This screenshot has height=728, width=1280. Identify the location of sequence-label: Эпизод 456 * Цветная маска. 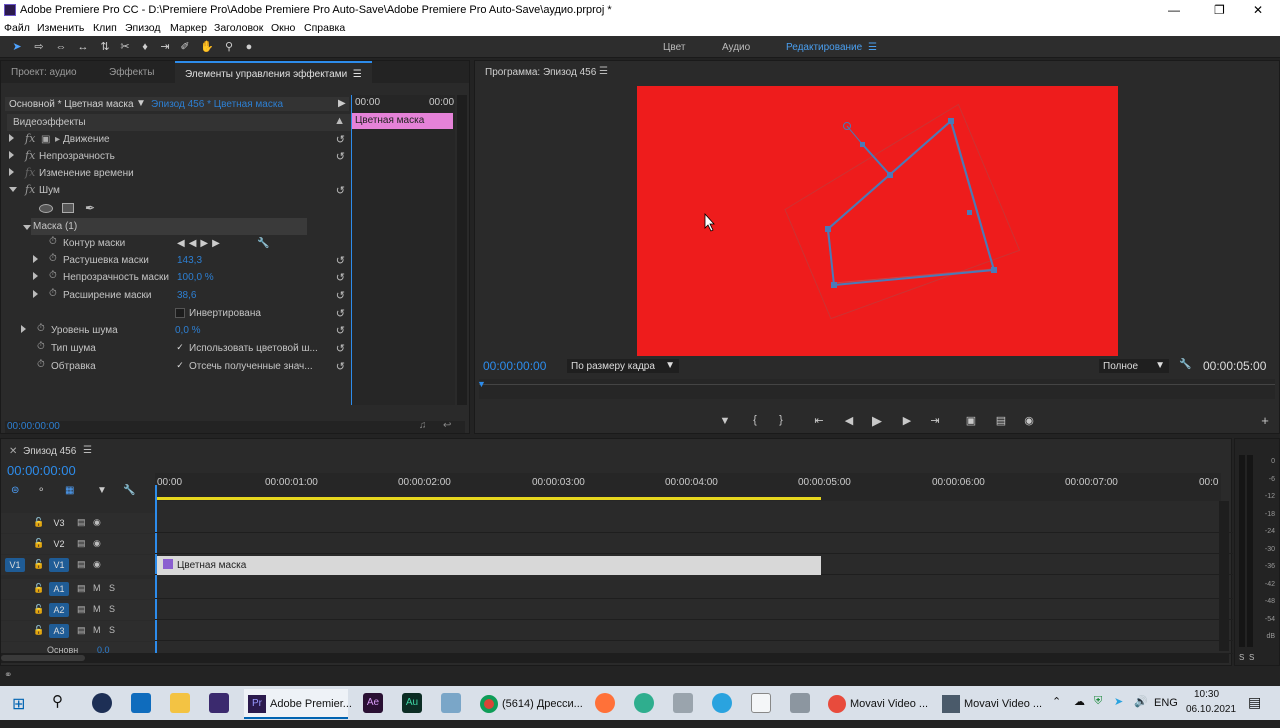
(217, 104).